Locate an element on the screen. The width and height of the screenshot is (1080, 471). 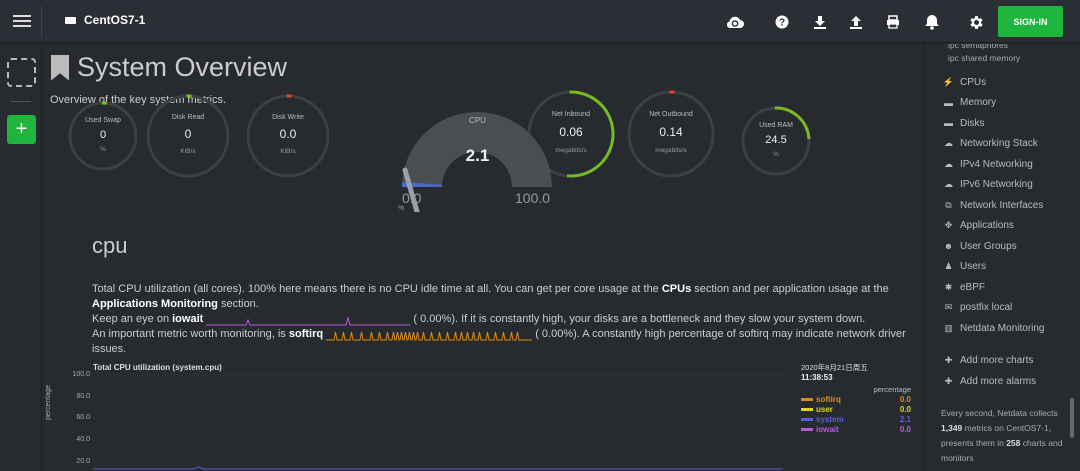
legend-name: system is located at coordinates (830, 419).